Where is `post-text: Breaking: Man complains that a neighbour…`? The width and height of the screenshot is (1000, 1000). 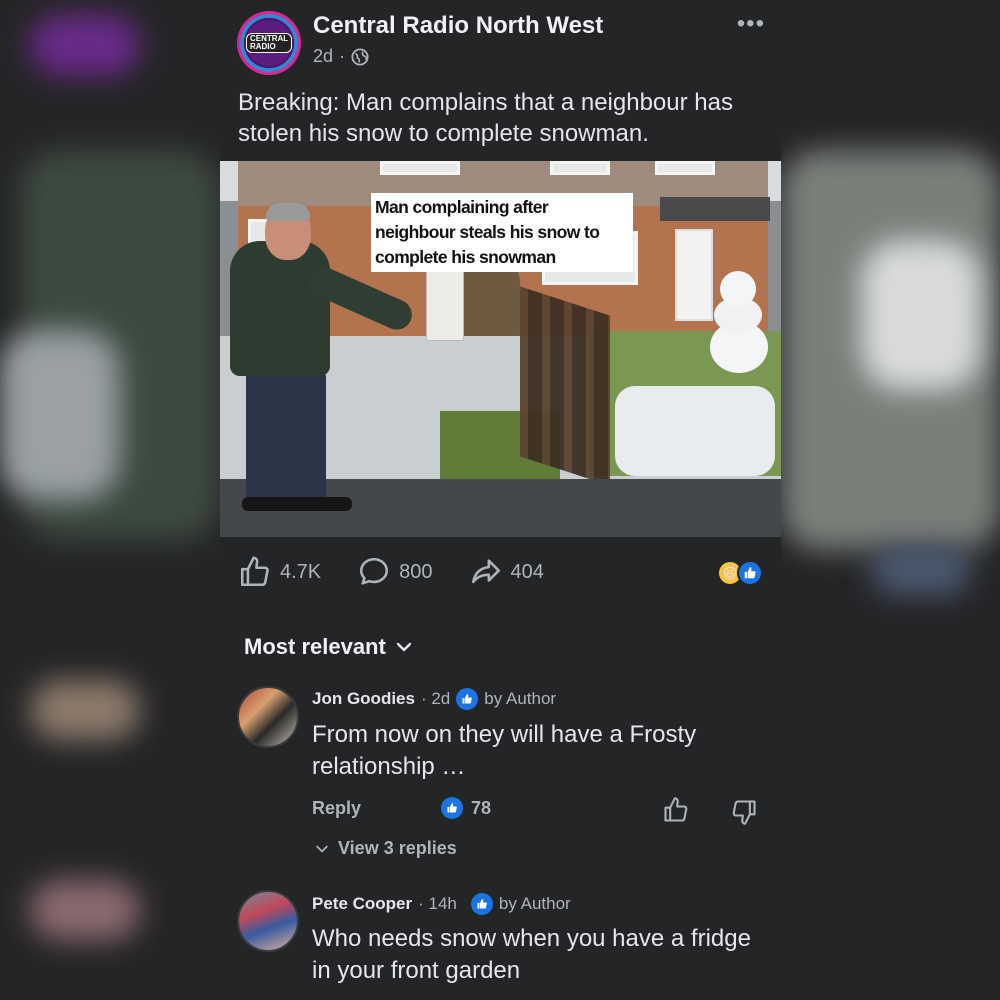 post-text: Breaking: Man complains that a neighbour… is located at coordinates (485, 118).